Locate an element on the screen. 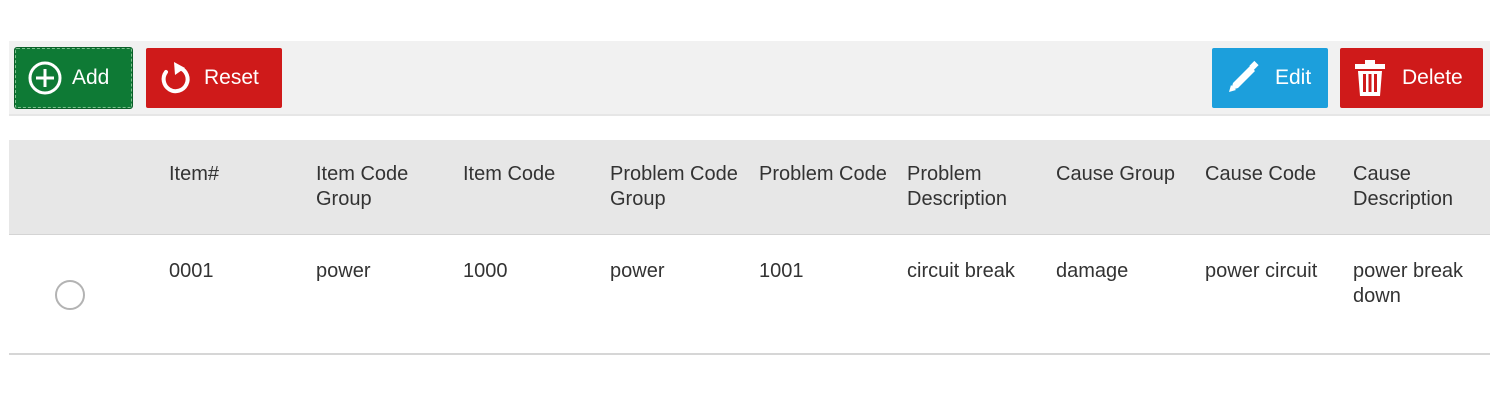 This screenshot has width=1509, height=400. delete-button-label: Delete is located at coordinates (1432, 77).